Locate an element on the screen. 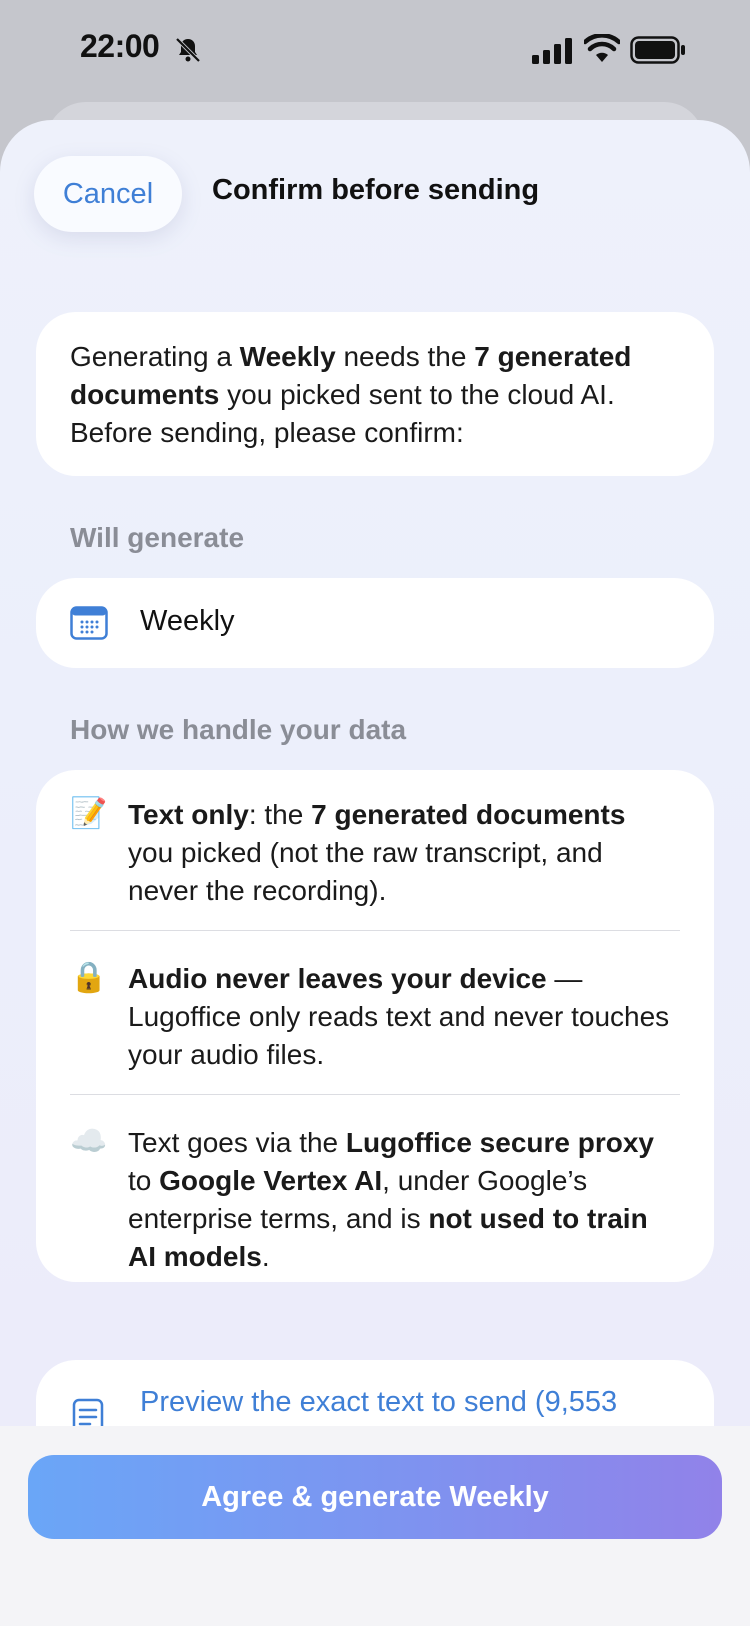  intro-text: Generating a is located at coordinates (155, 356).